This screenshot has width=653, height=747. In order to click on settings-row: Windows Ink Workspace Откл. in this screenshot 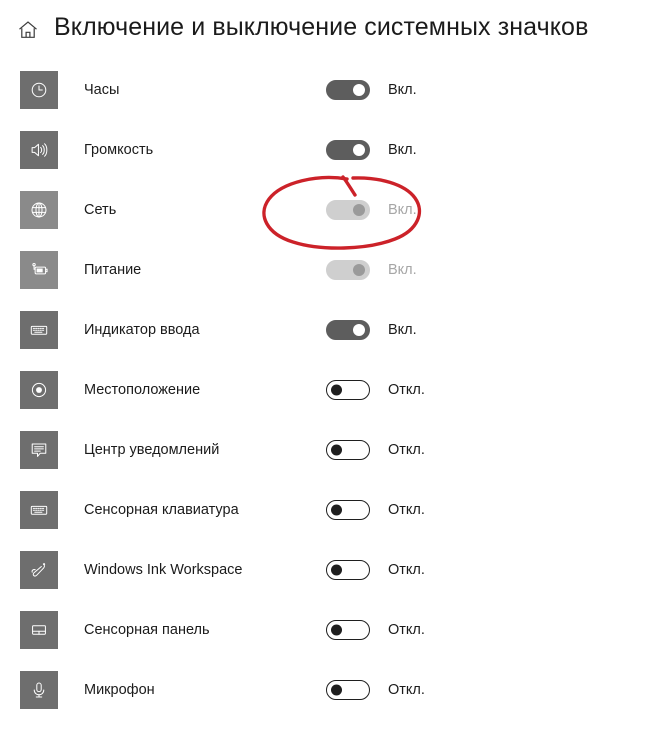, I will do `click(336, 570)`.